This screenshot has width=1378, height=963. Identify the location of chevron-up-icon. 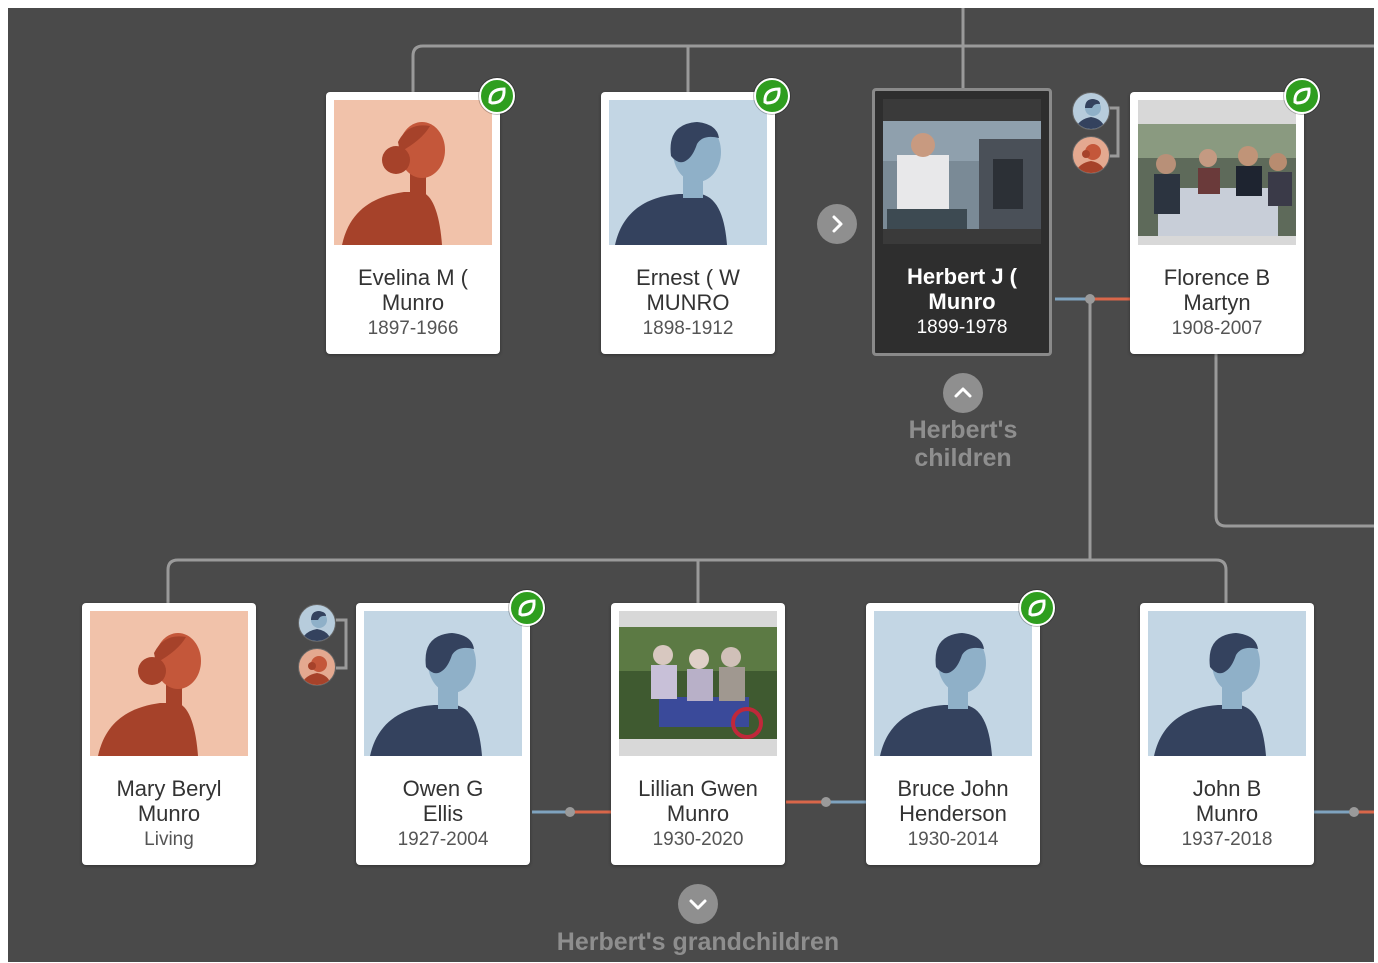
(963, 392).